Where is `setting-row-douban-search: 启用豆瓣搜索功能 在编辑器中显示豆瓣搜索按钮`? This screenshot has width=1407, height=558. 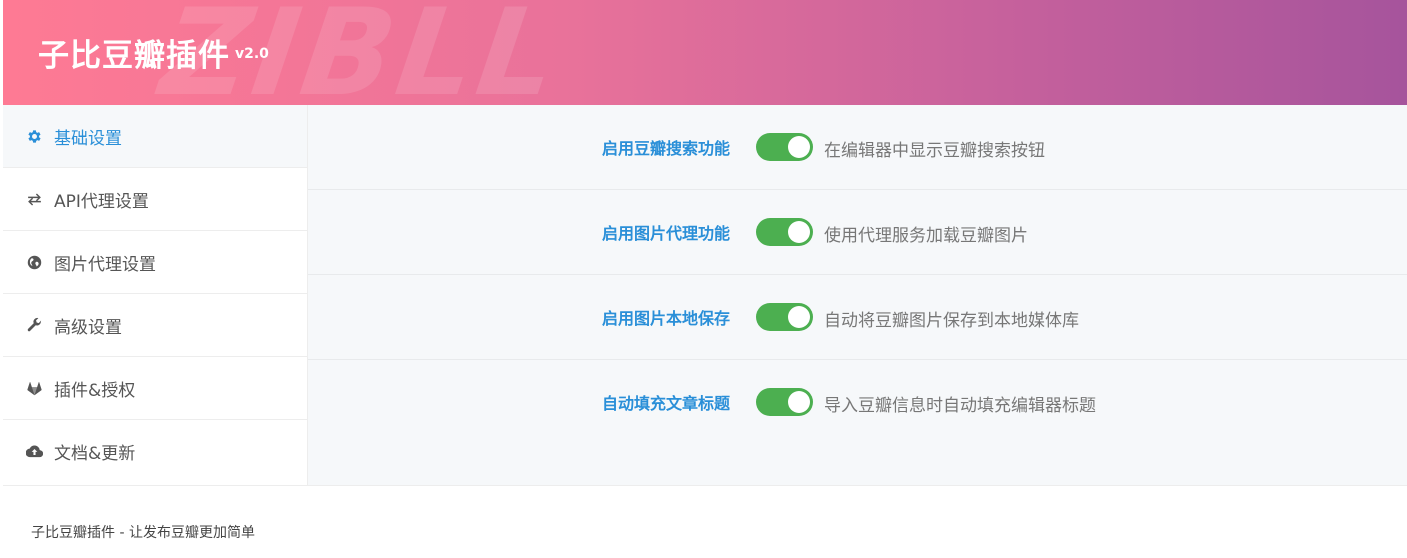 setting-row-douban-search: 启用豆瓣搜索功能 在编辑器中显示豆瓣搜索按钮 is located at coordinates (857, 147).